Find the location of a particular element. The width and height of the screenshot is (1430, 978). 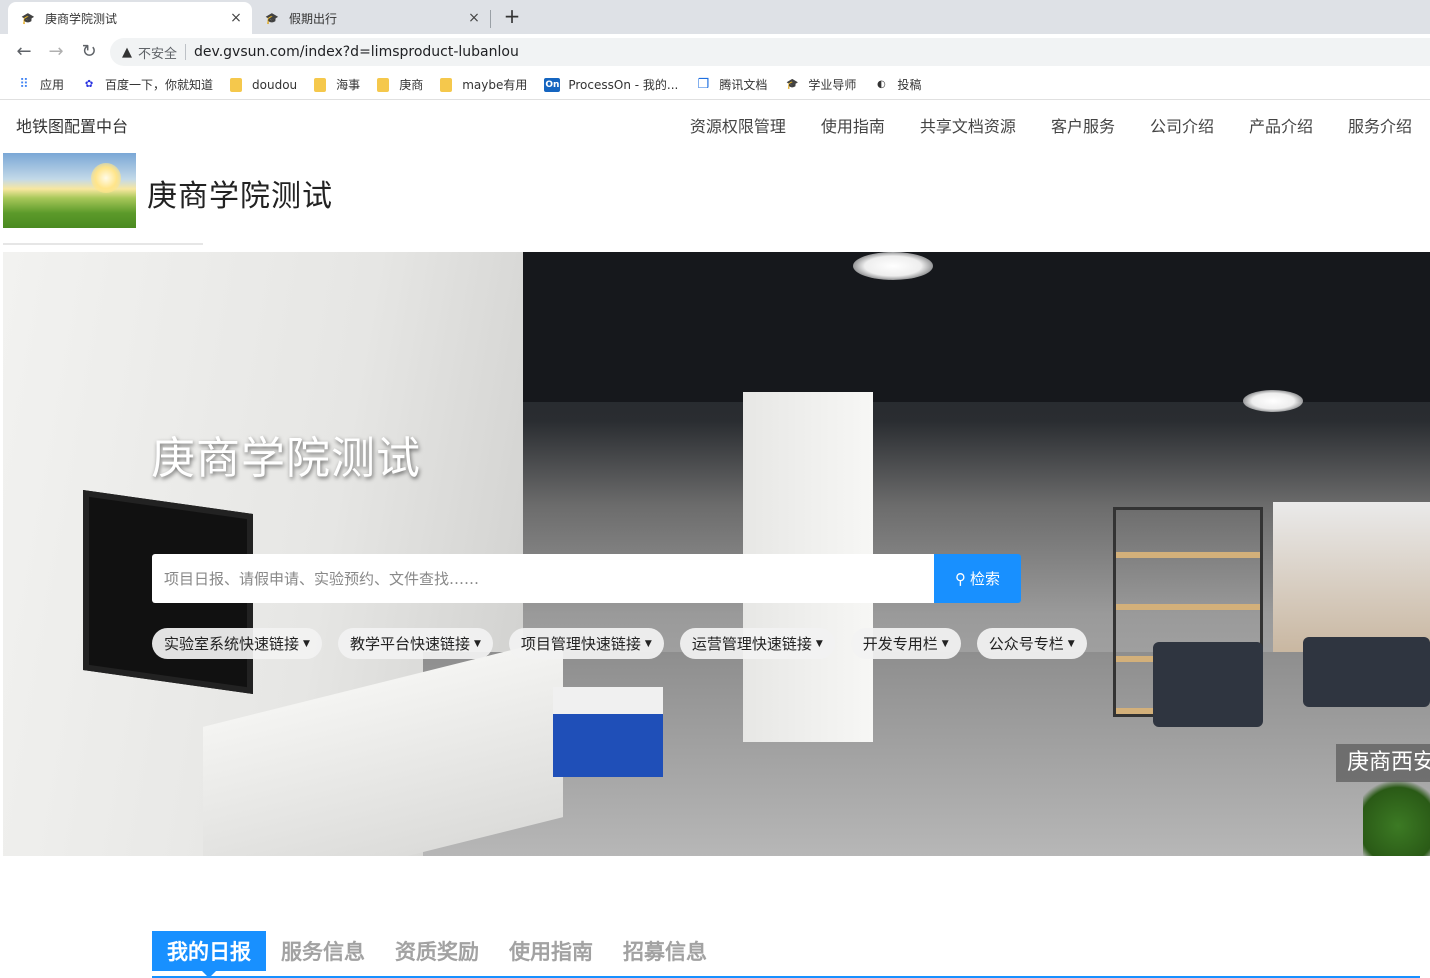

bookmark-label: 腾讯文档 is located at coordinates (743, 85).